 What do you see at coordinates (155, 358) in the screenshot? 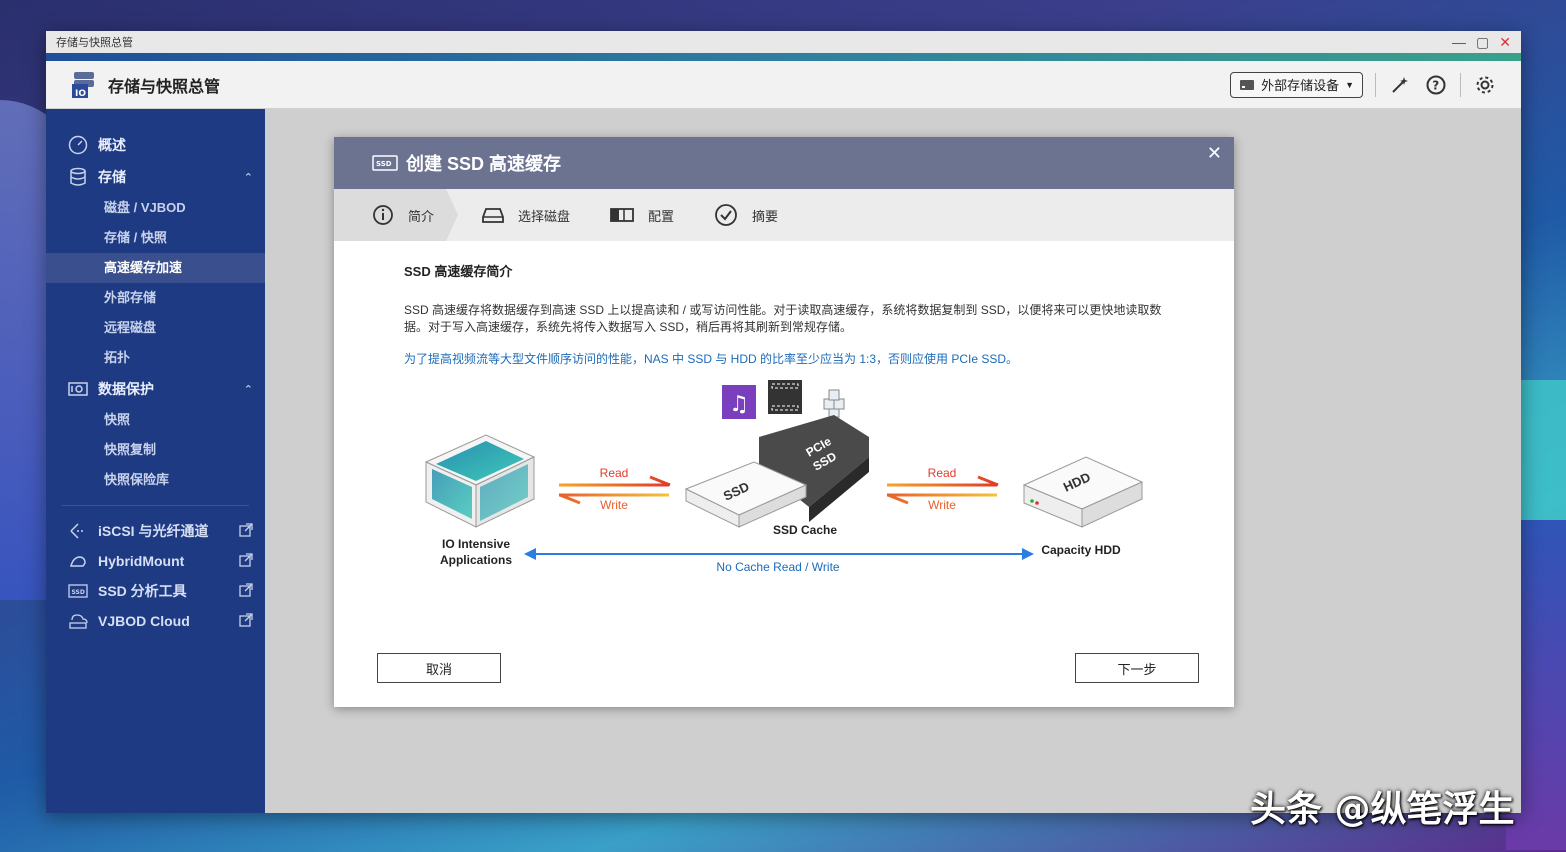
I see `sidebar-item-topology: 拓扑` at bounding box center [155, 358].